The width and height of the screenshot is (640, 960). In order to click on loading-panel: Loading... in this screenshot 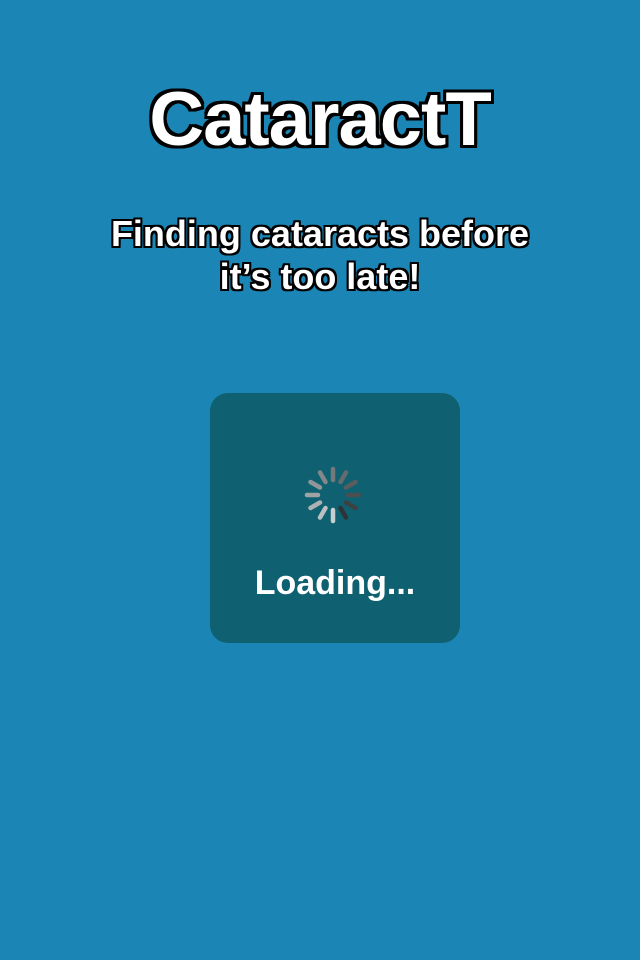, I will do `click(335, 518)`.